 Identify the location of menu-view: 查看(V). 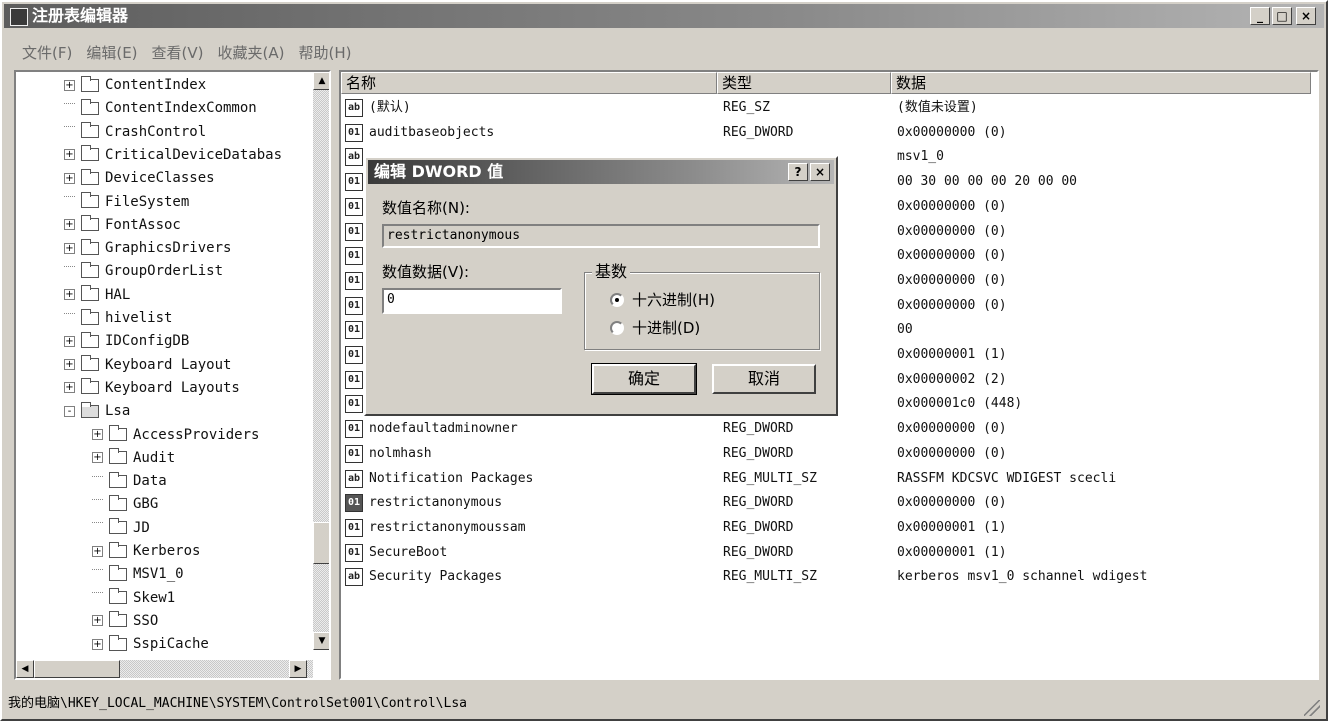
(178, 53).